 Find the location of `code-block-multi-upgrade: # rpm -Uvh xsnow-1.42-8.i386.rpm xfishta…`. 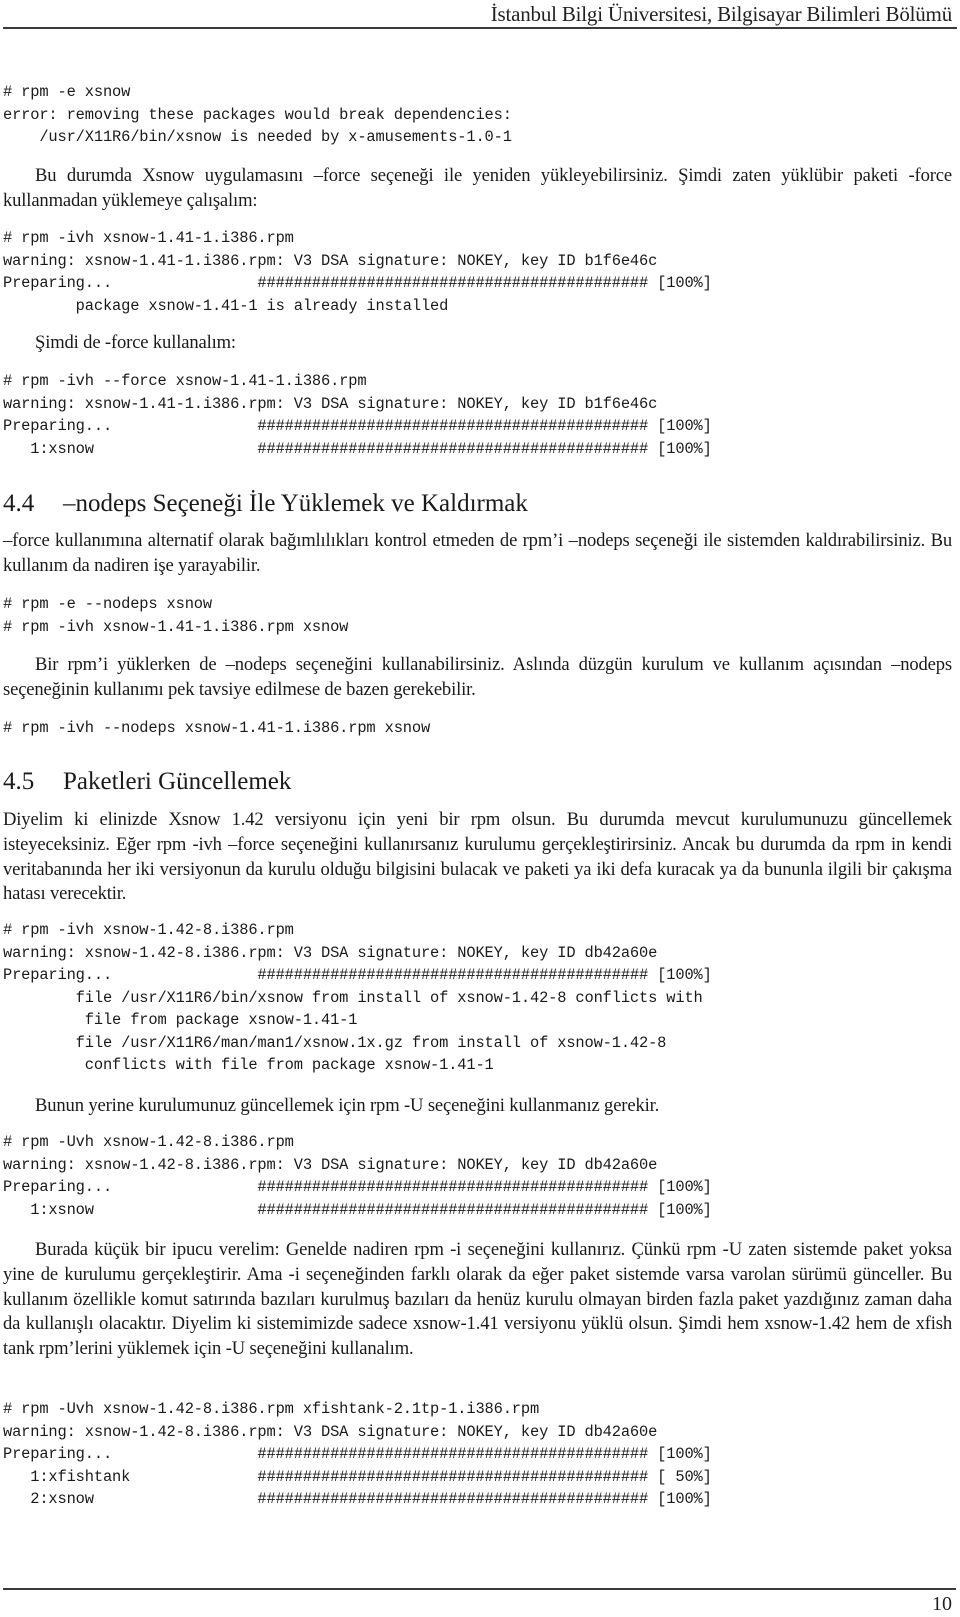

code-block-multi-upgrade: # rpm -Uvh xsnow-1.42-8.i386.rpm xfishta… is located at coordinates (477, 1454).